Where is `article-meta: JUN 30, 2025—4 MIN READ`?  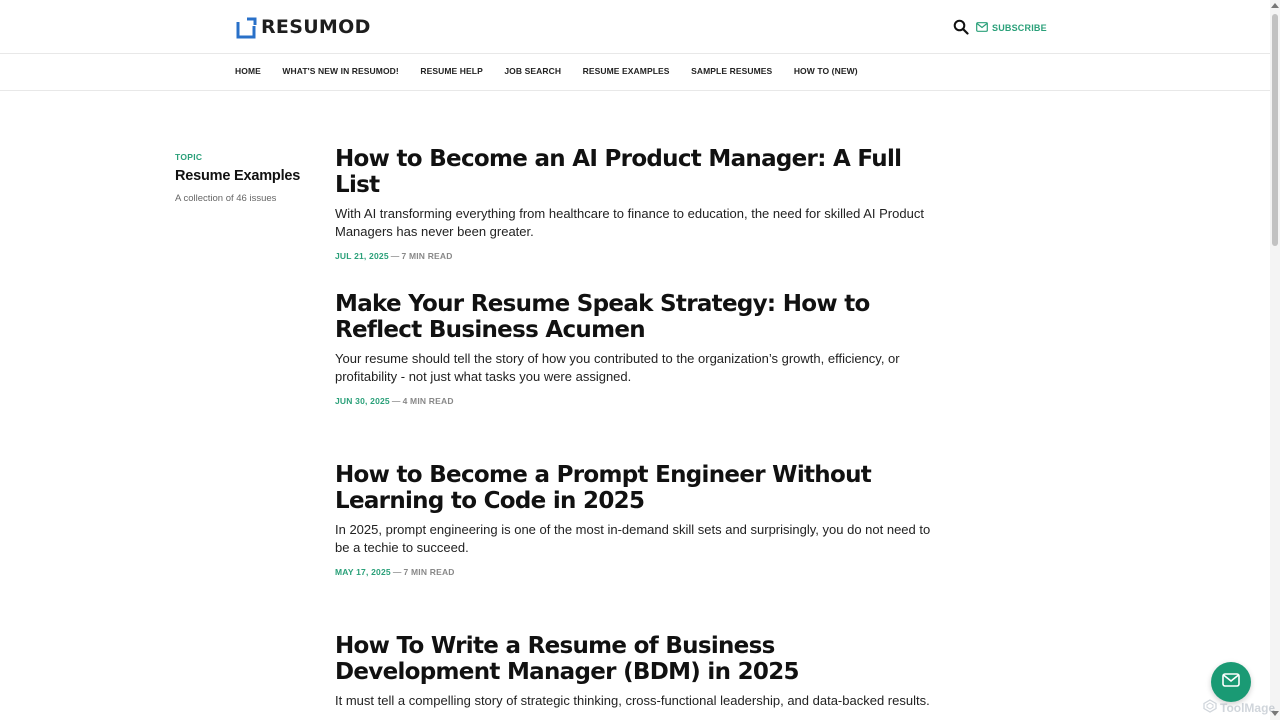 article-meta: JUN 30, 2025—4 MIN READ is located at coordinates (635, 401).